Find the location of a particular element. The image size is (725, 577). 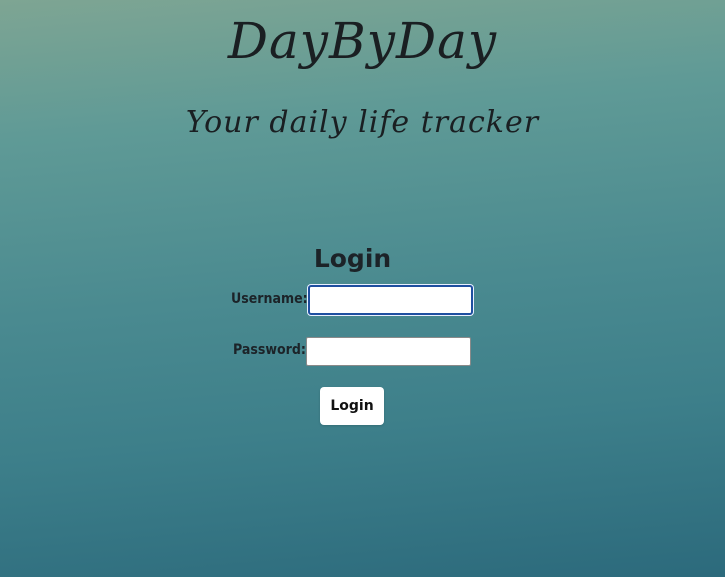

login-button: Login is located at coordinates (352, 406).